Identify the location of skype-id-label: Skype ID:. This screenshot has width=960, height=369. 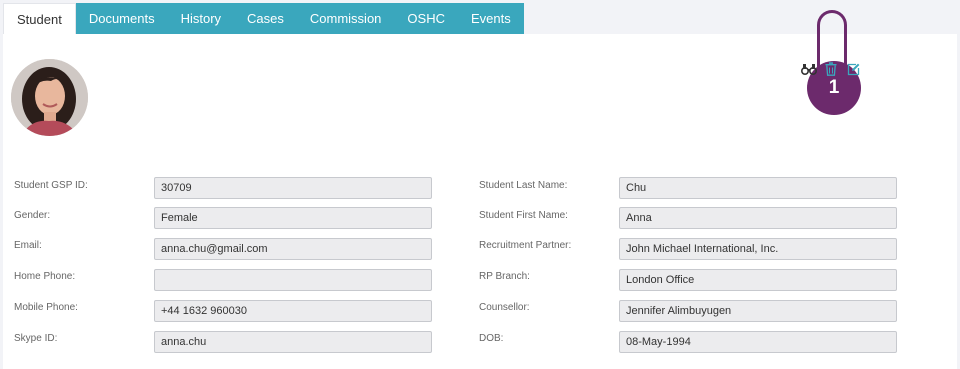
(36, 338).